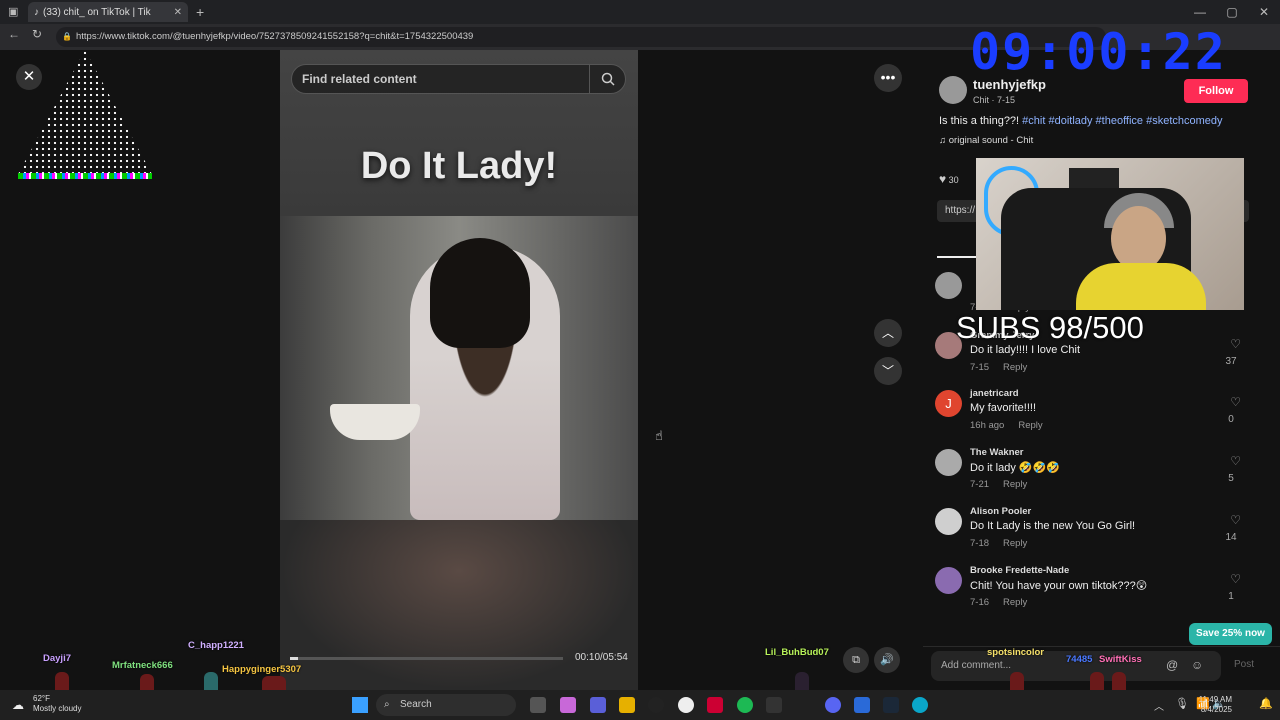 The height and width of the screenshot is (720, 1280). I want to click on webcam-overlay, so click(1110, 234).